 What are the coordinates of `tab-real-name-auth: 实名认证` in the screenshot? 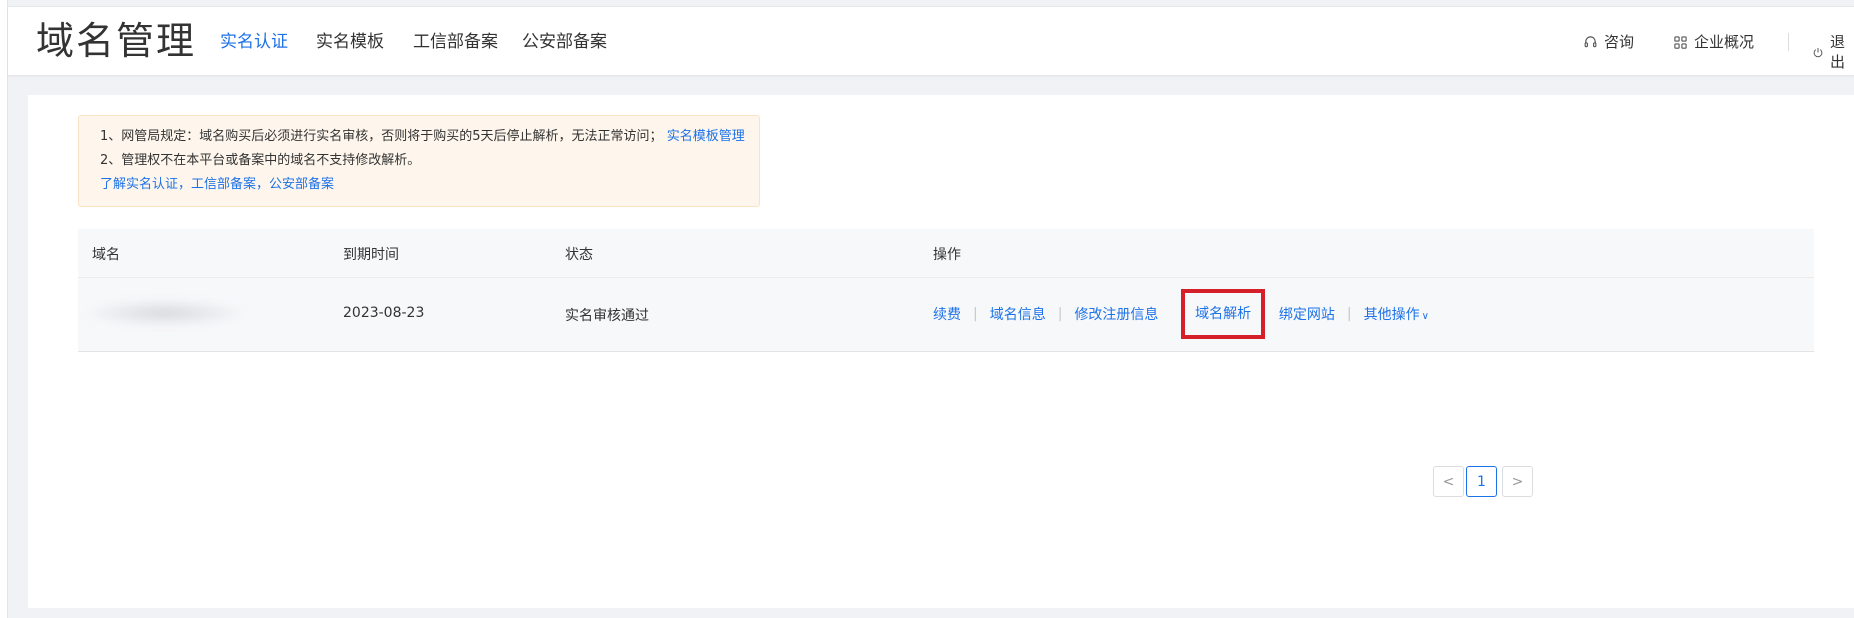 It's located at (254, 42).